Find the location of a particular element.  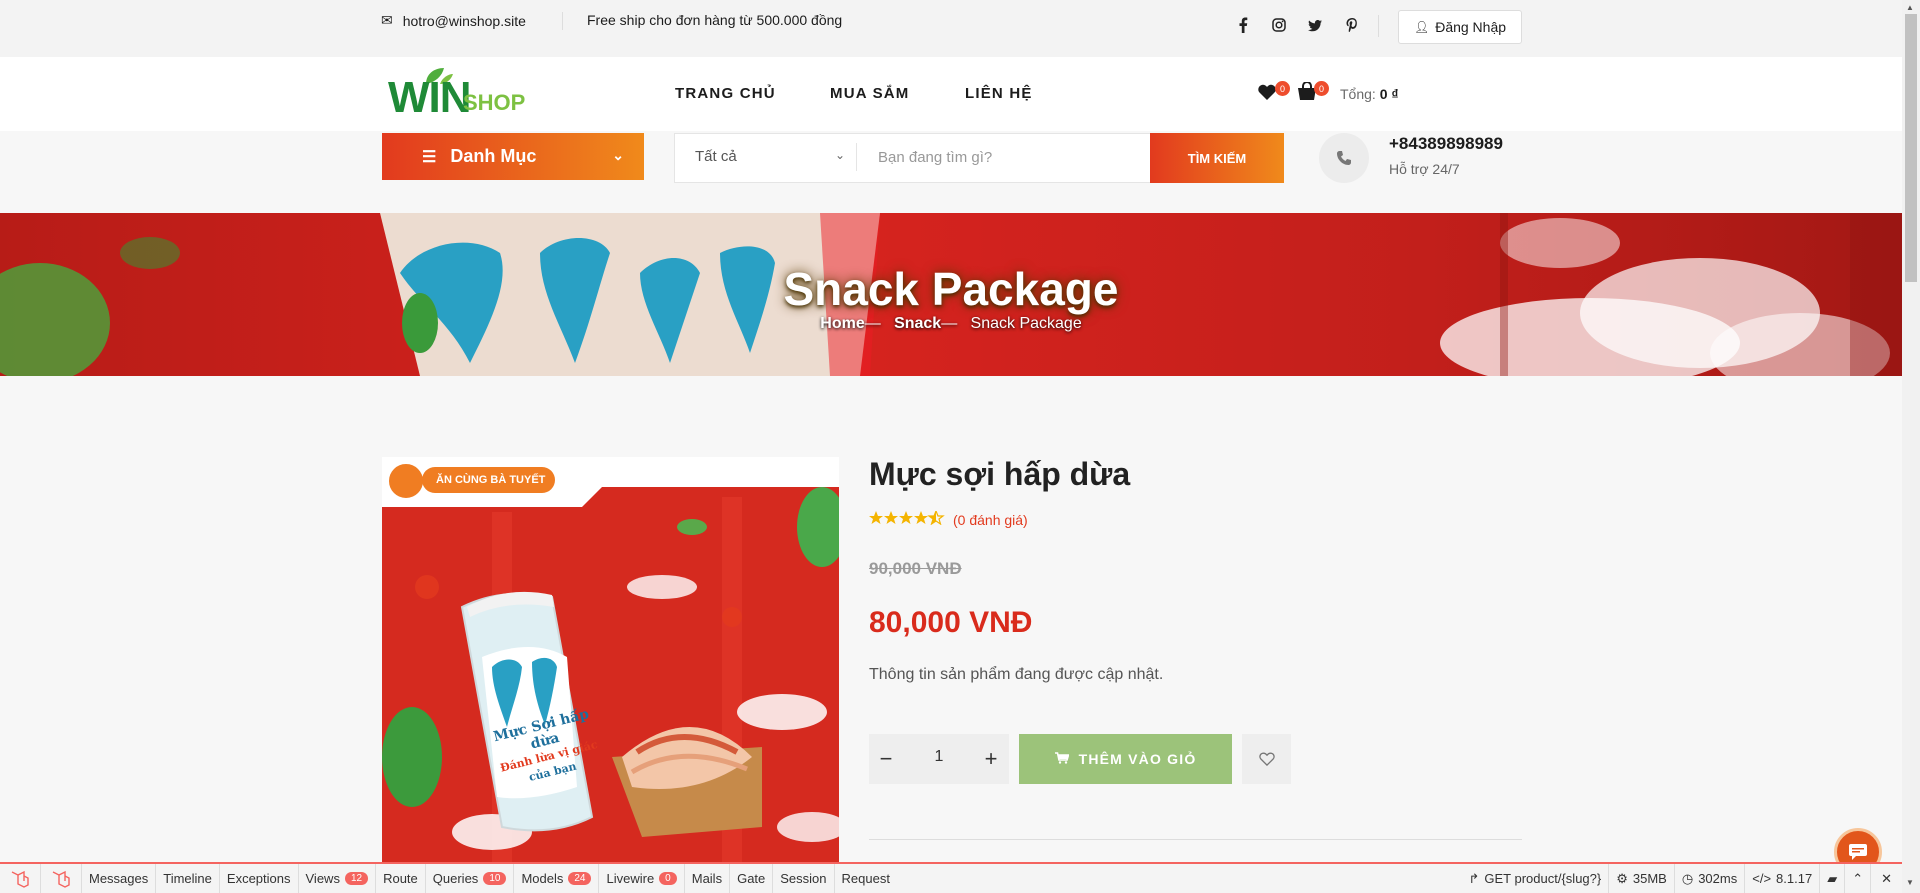

user-icon: 👤︎ is located at coordinates (1421, 27).